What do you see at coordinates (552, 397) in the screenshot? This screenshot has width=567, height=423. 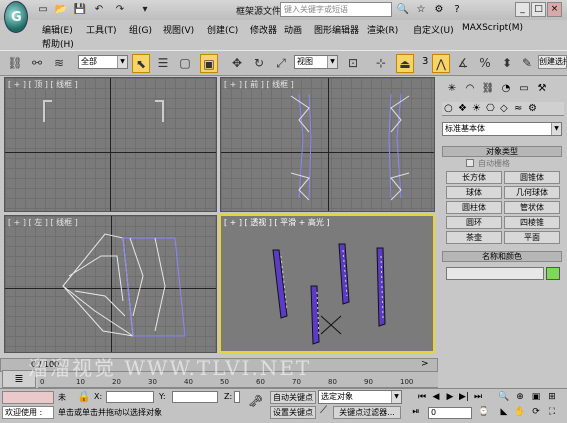 I see `zoom-extents-all-icon: ⊞` at bounding box center [552, 397].